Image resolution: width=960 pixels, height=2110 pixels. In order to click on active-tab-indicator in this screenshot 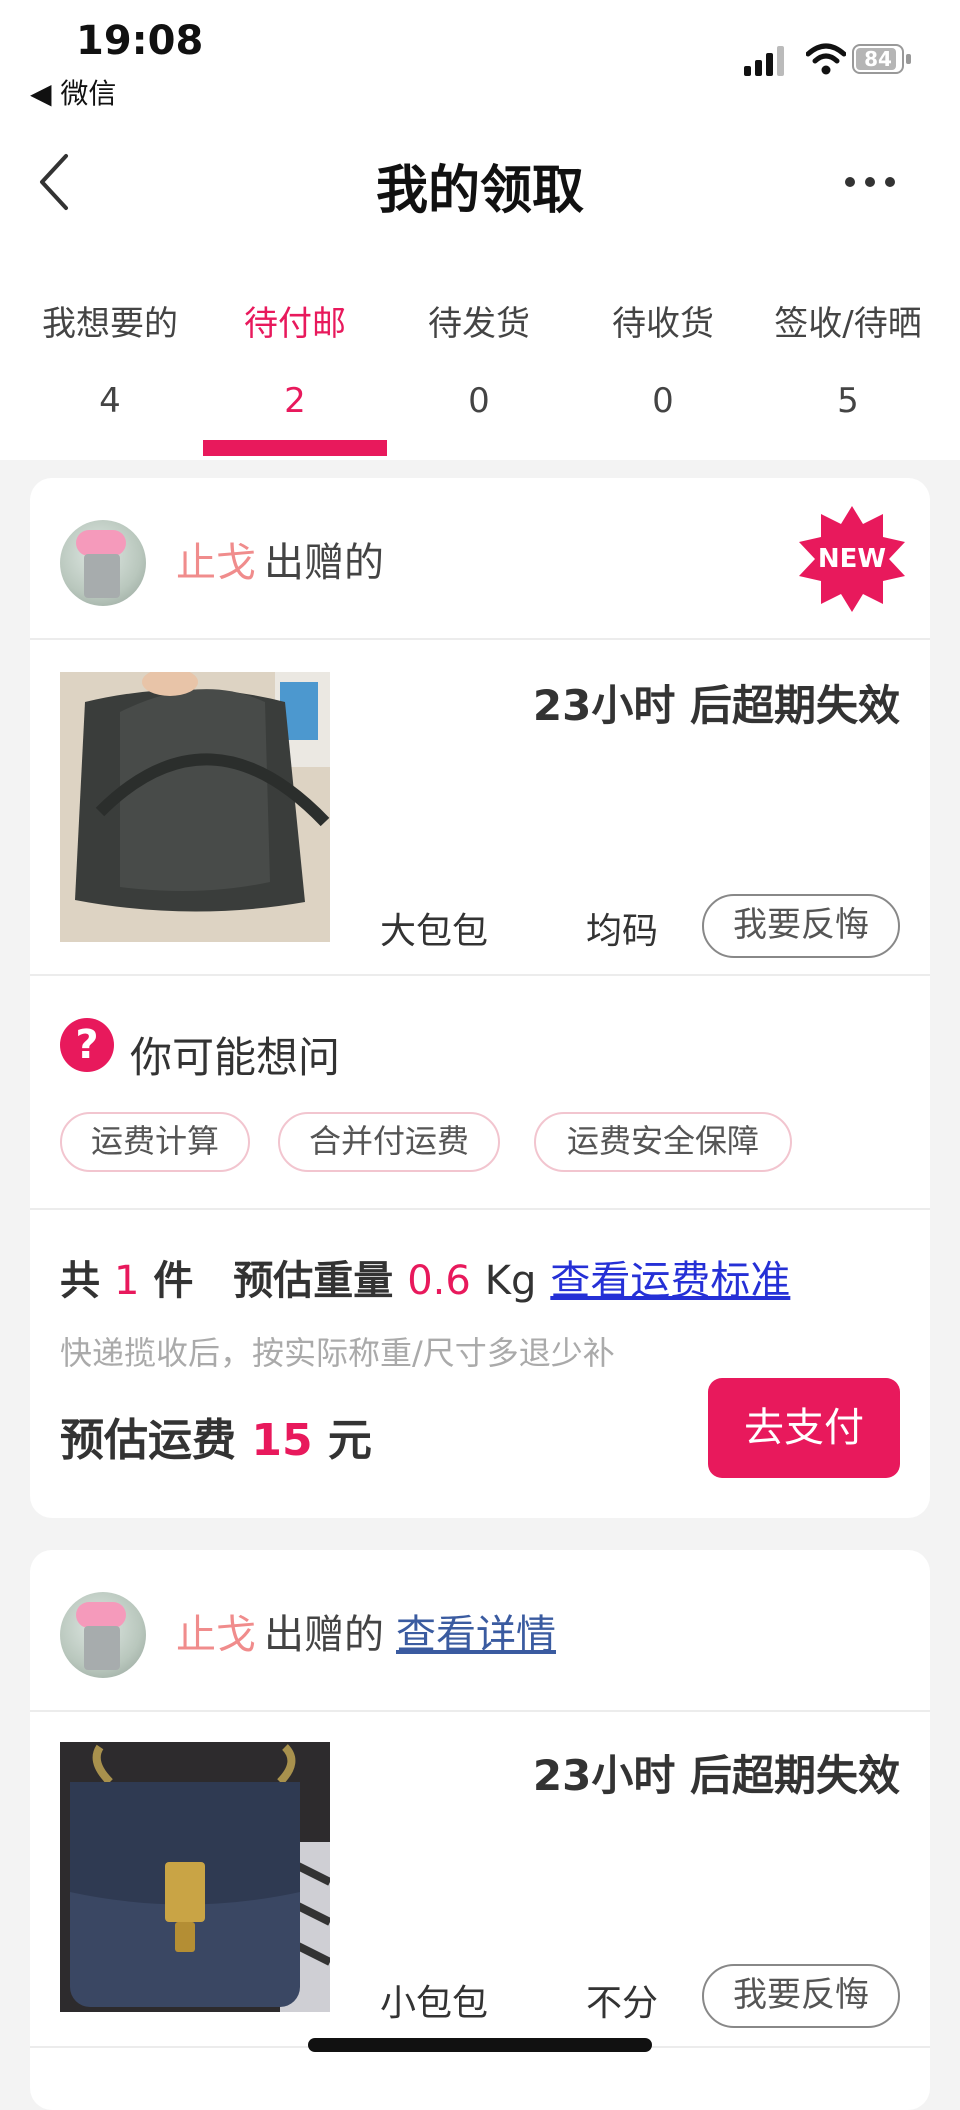, I will do `click(295, 448)`.